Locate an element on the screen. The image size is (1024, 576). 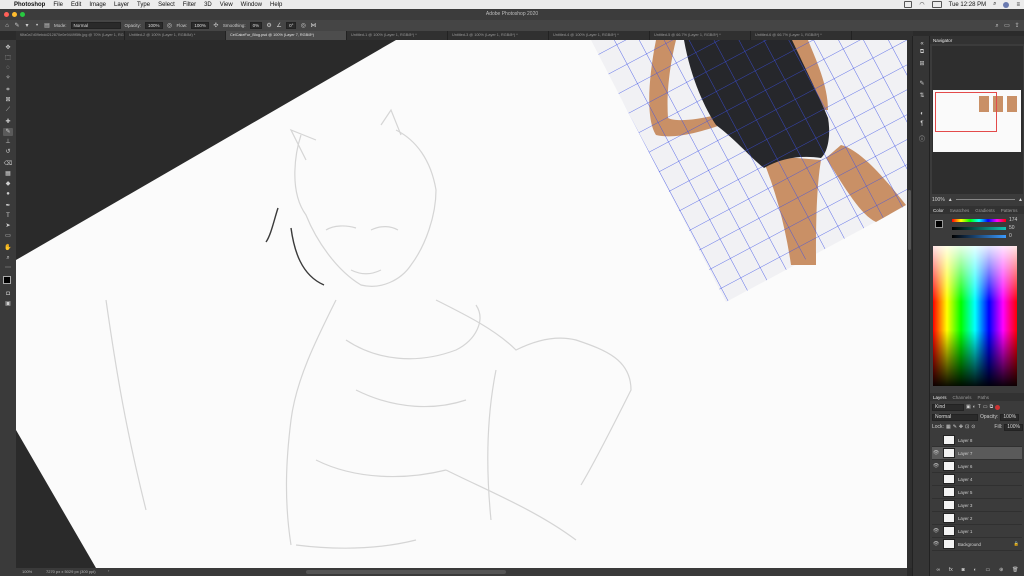
healing-brush-icon: ✚ is located at coordinates (8, 122).